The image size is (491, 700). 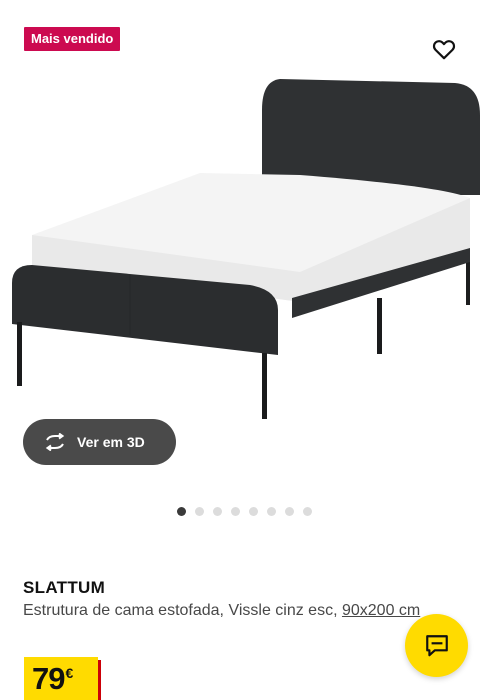 I want to click on price-amount: 79, so click(x=48, y=678).